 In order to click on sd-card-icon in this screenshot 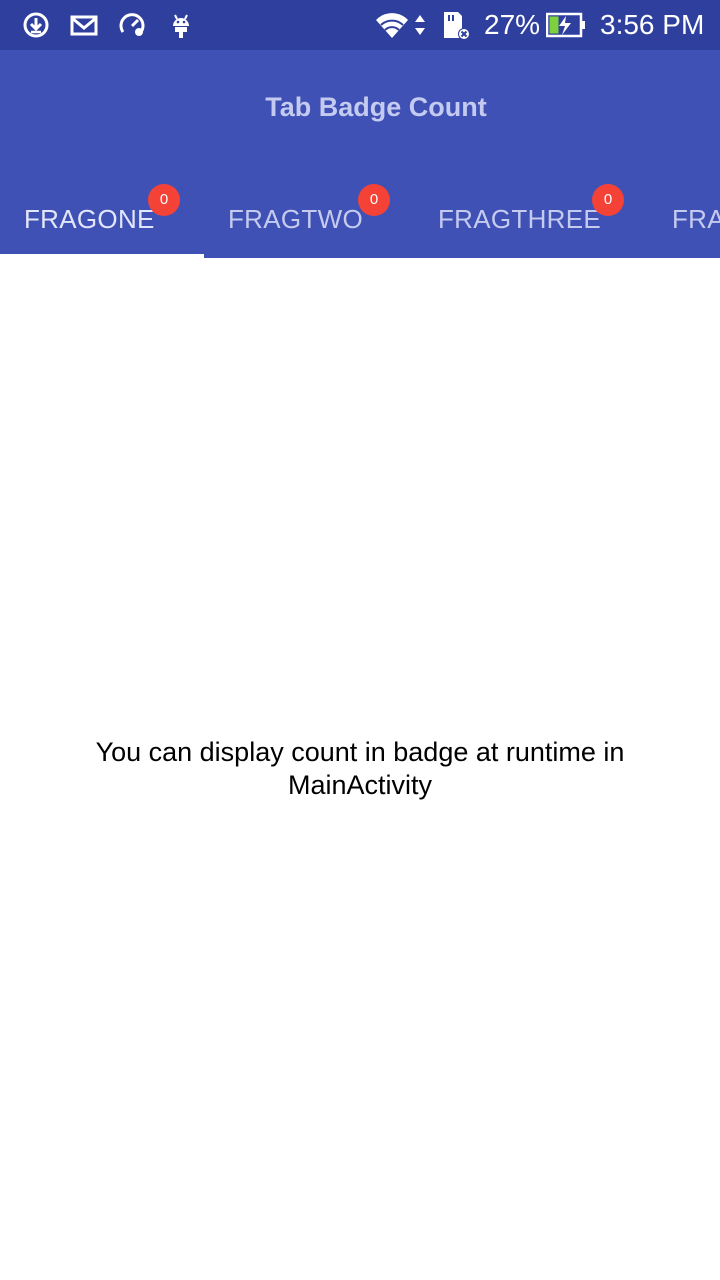, I will do `click(455, 25)`.